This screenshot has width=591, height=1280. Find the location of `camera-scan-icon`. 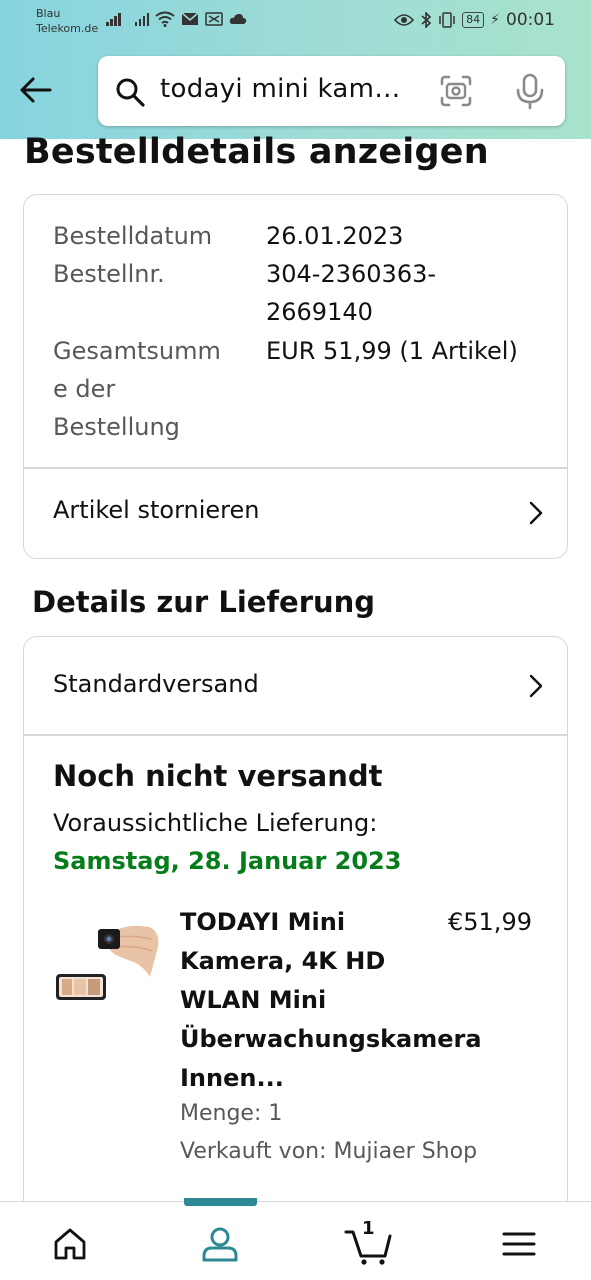

camera-scan-icon is located at coordinates (456, 91).